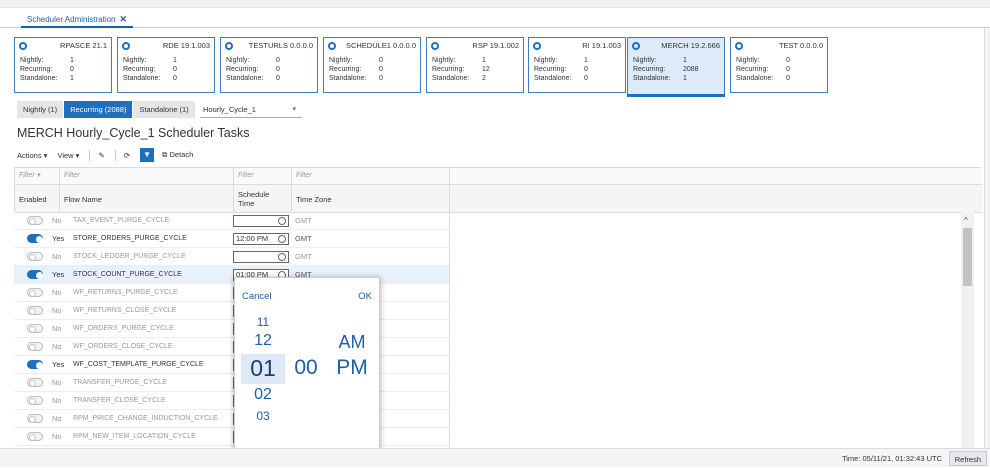 The height and width of the screenshot is (468, 990). Describe the element at coordinates (37, 199) in the screenshot. I see `column-enabled: Enabled` at that location.